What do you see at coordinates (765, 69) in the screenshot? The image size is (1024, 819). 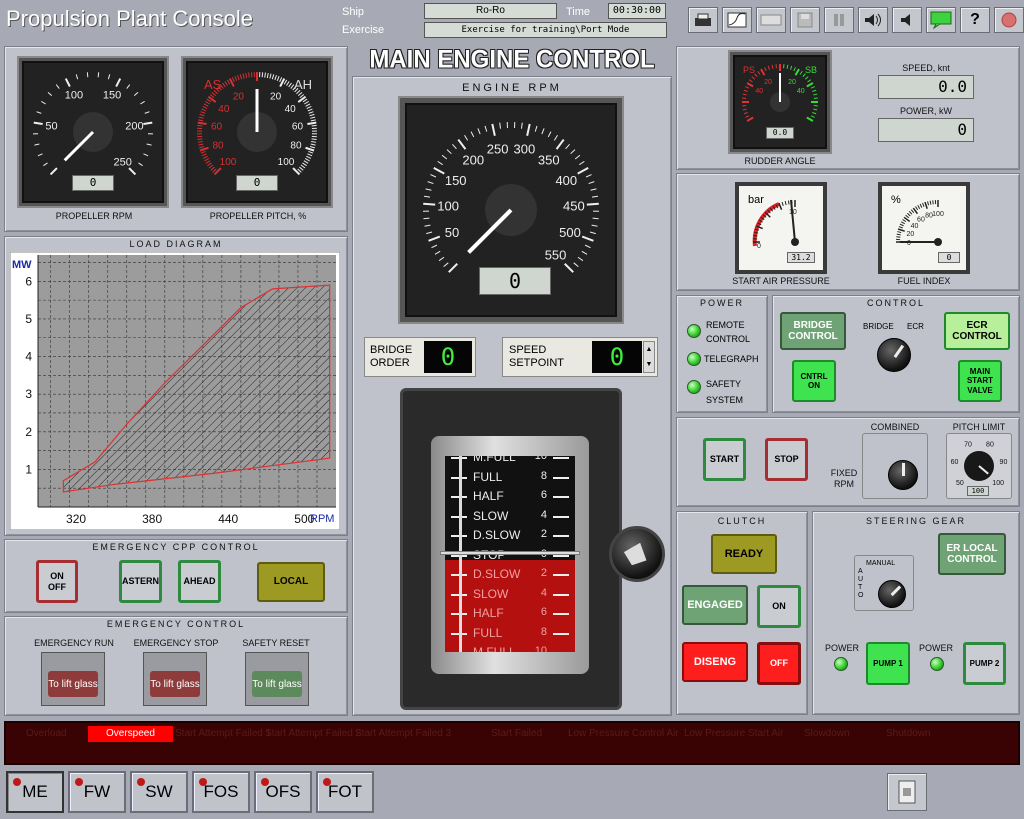 I see `rudder-port-tick` at bounding box center [765, 69].